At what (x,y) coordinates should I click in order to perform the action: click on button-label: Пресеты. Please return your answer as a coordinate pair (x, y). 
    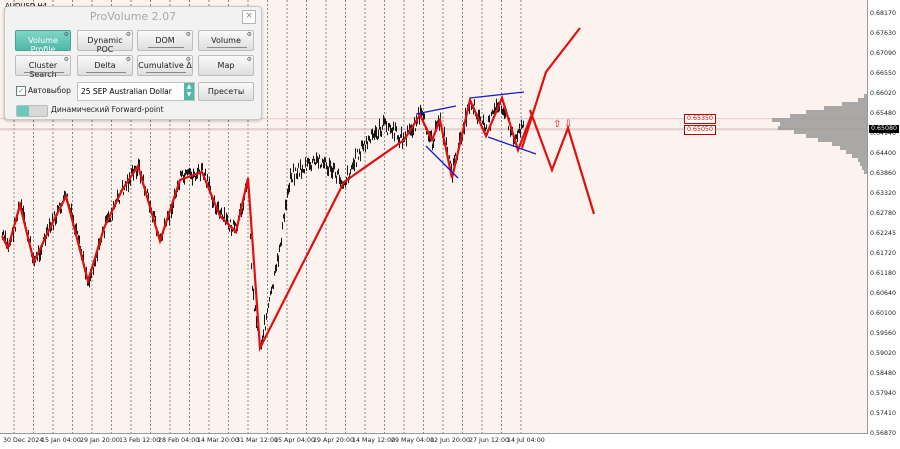
    Looking at the image, I should click on (226, 91).